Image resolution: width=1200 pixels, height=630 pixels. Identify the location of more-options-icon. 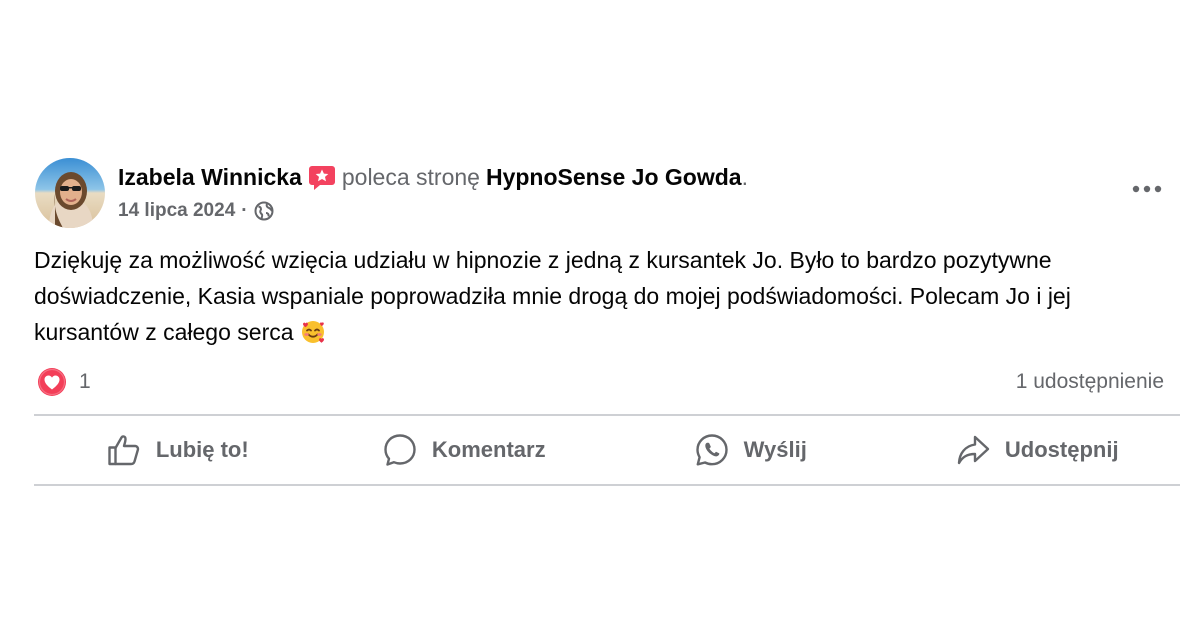
(1147, 189).